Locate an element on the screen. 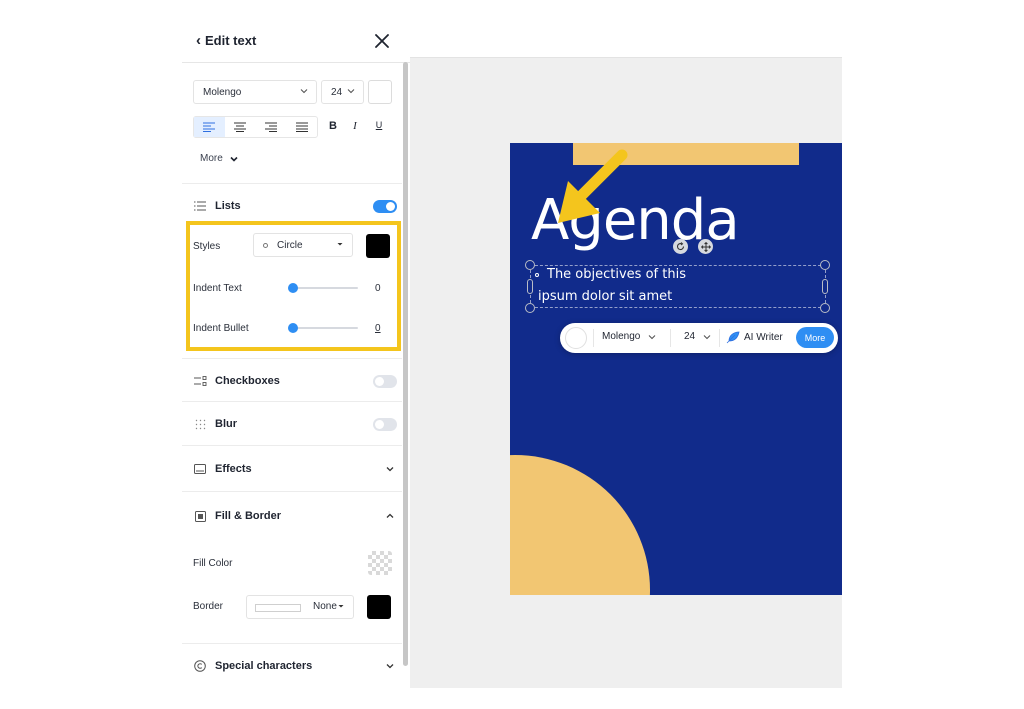 This screenshot has width=1024, height=709. toolbar-size-select: 24 is located at coordinates (698, 336).